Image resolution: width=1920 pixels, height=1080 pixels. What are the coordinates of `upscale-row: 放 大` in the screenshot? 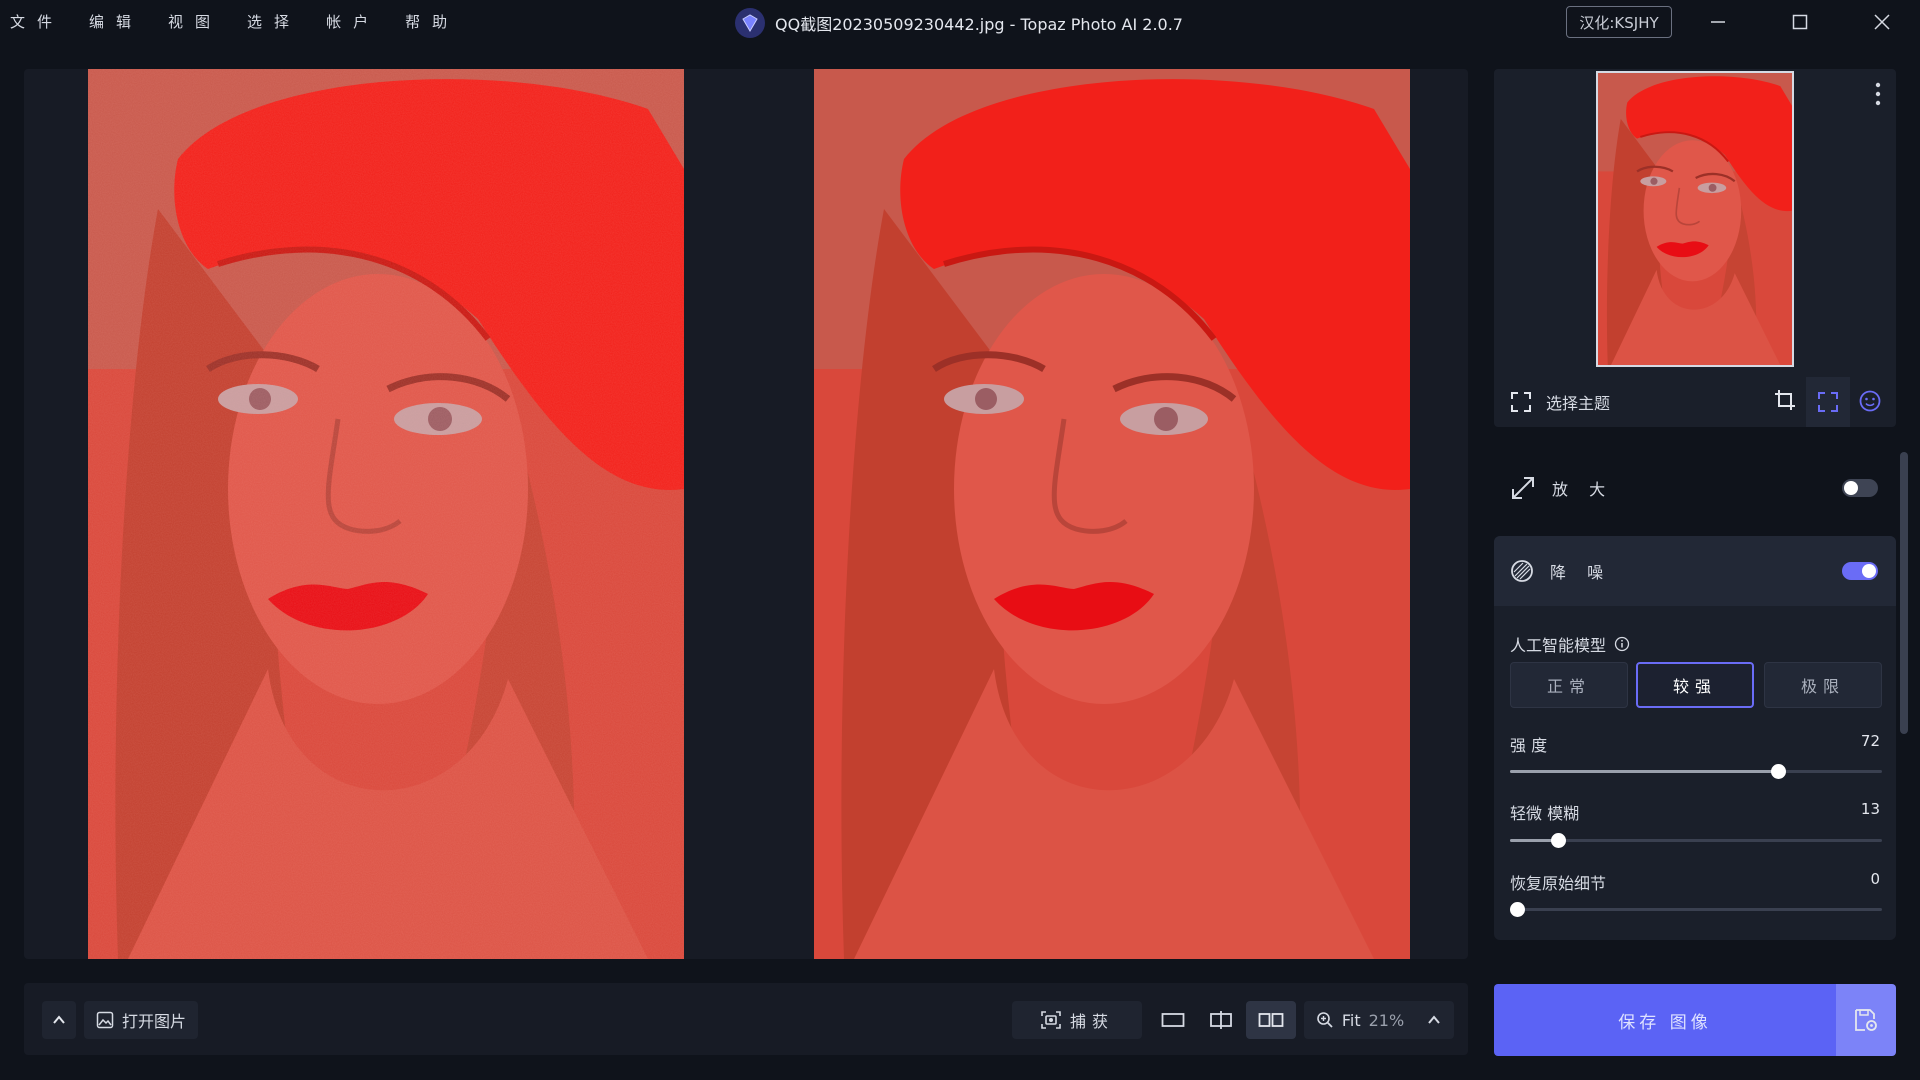 It's located at (1695, 488).